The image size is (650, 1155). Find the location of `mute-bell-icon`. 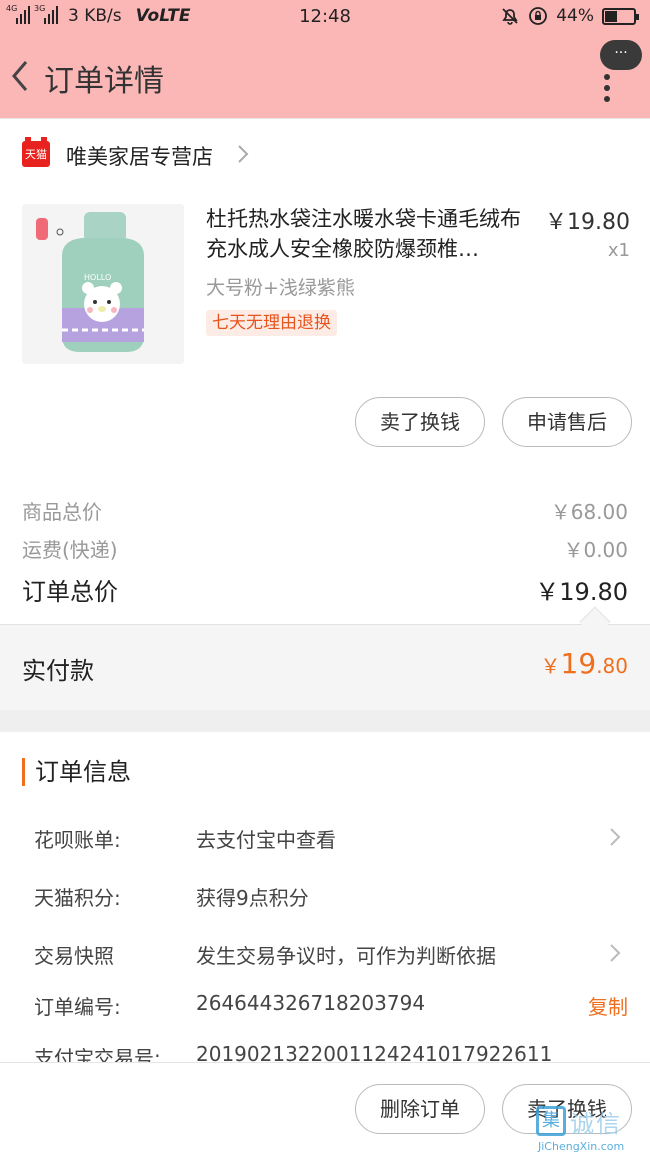

mute-bell-icon is located at coordinates (510, 16).